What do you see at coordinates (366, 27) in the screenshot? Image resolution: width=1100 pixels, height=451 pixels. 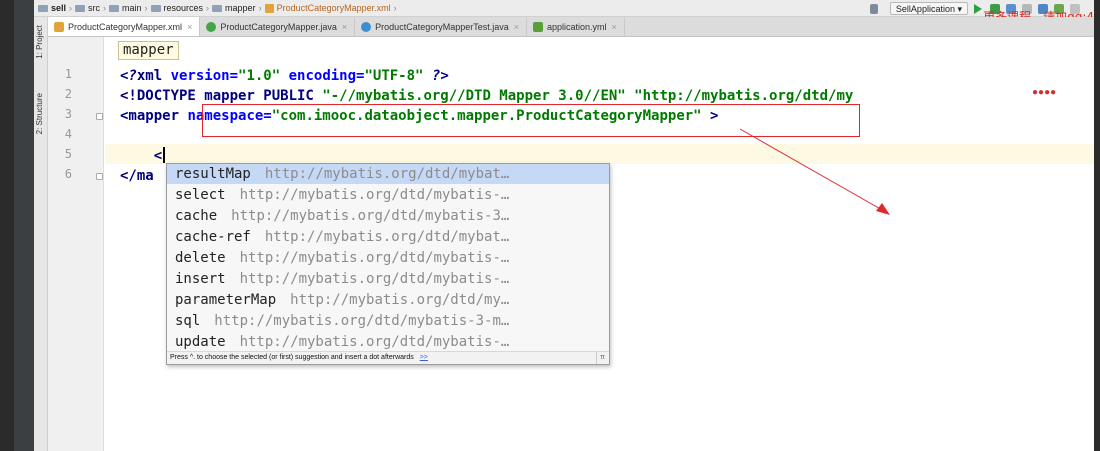 I see `class-icon` at bounding box center [366, 27].